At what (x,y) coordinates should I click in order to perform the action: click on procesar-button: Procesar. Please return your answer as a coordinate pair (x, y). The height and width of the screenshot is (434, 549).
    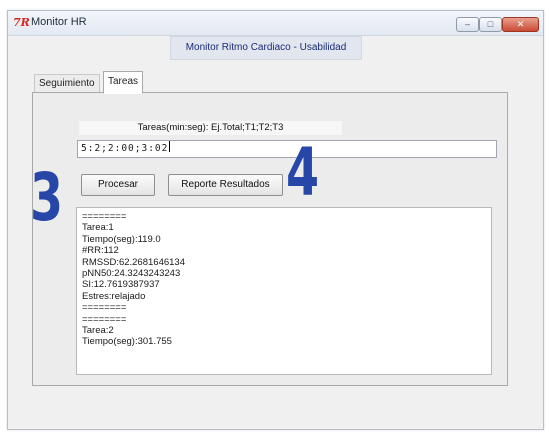
    Looking at the image, I should click on (118, 185).